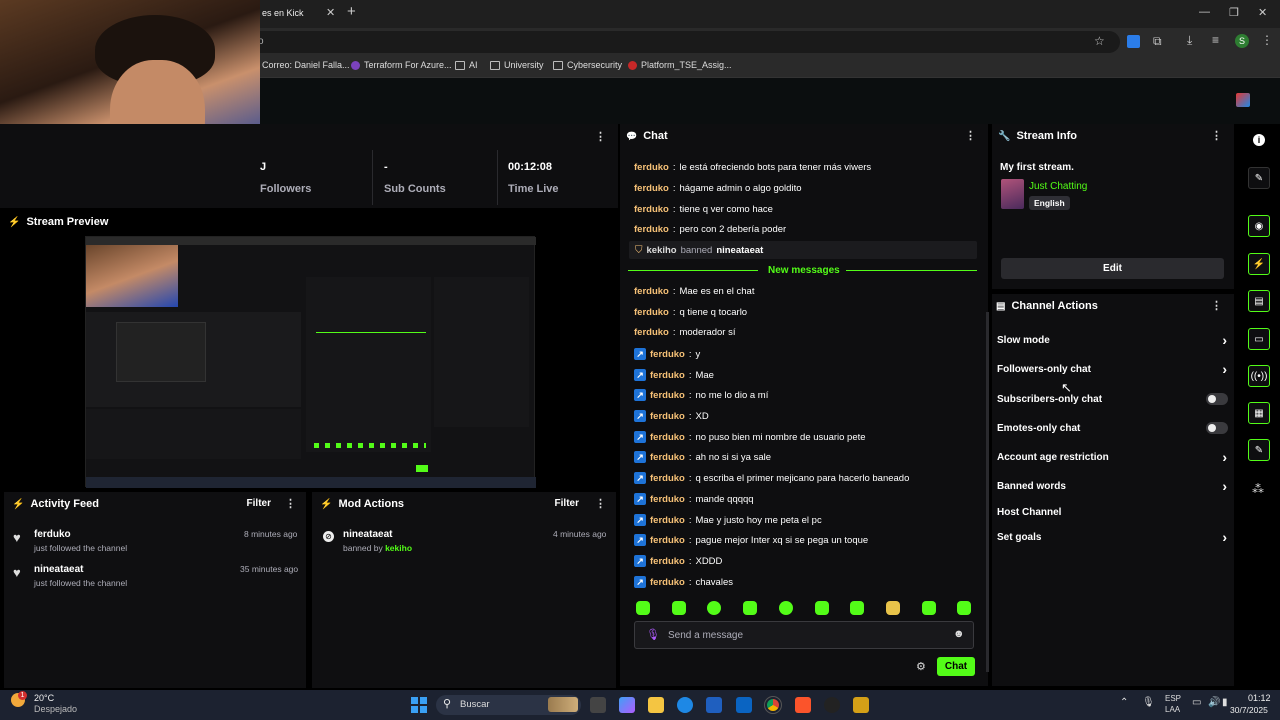  What do you see at coordinates (1259, 450) in the screenshot?
I see `wrench-icon: ✎` at bounding box center [1259, 450].